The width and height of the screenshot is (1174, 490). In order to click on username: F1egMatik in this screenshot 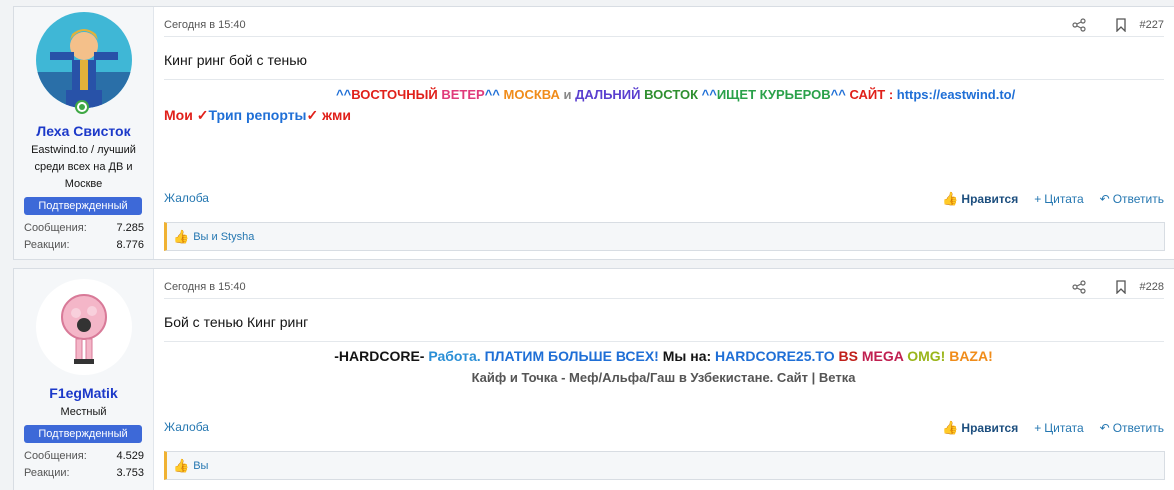, I will do `click(83, 393)`.